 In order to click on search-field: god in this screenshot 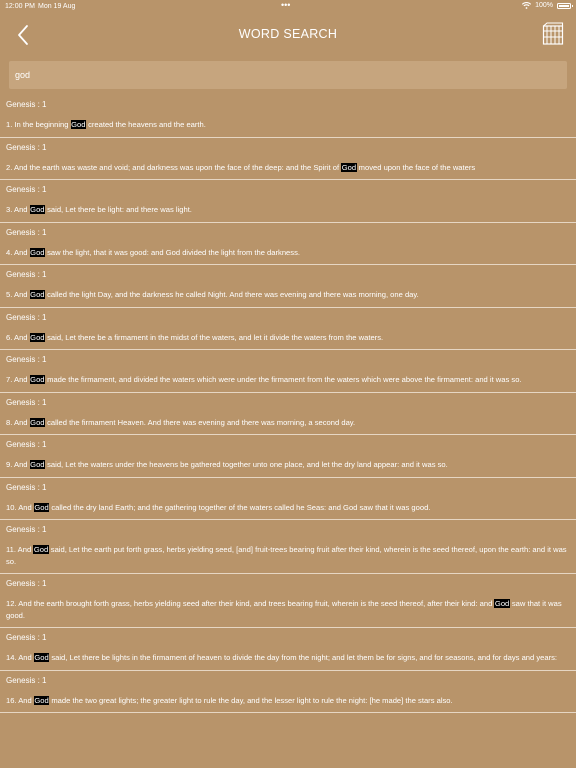, I will do `click(288, 75)`.